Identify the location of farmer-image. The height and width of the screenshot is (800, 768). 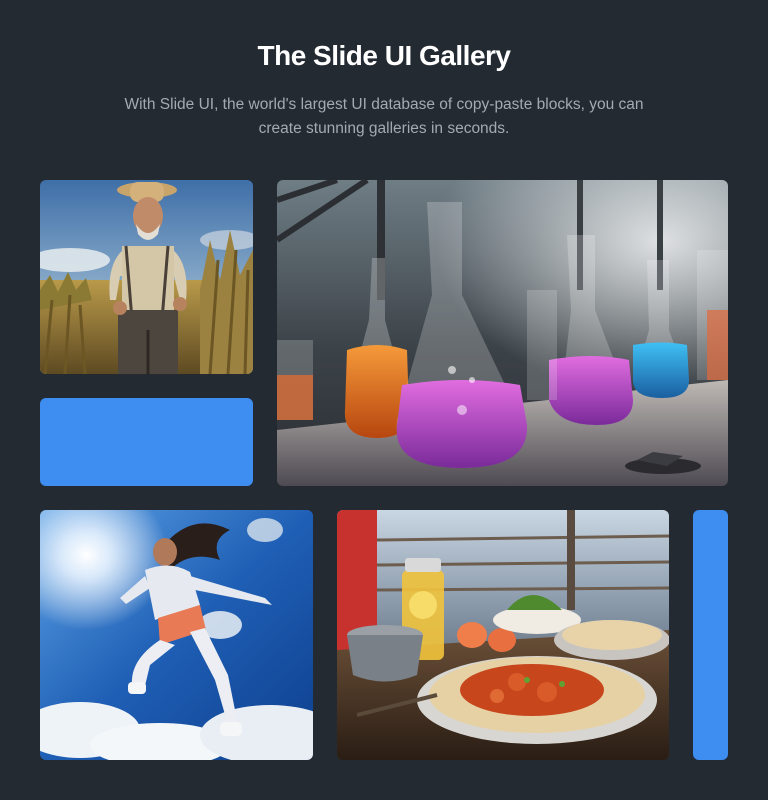
(146, 277).